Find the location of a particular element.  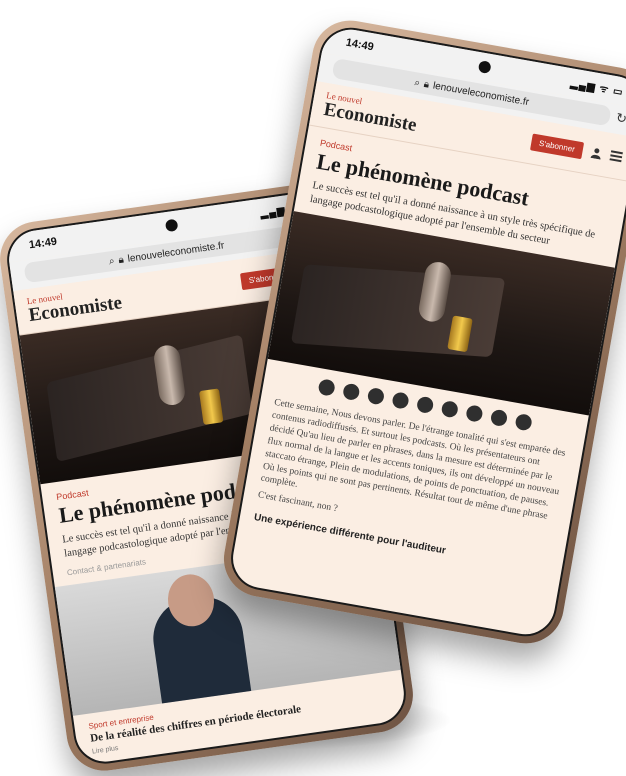

header-actions: S'abonner is located at coordinates (576, 149).